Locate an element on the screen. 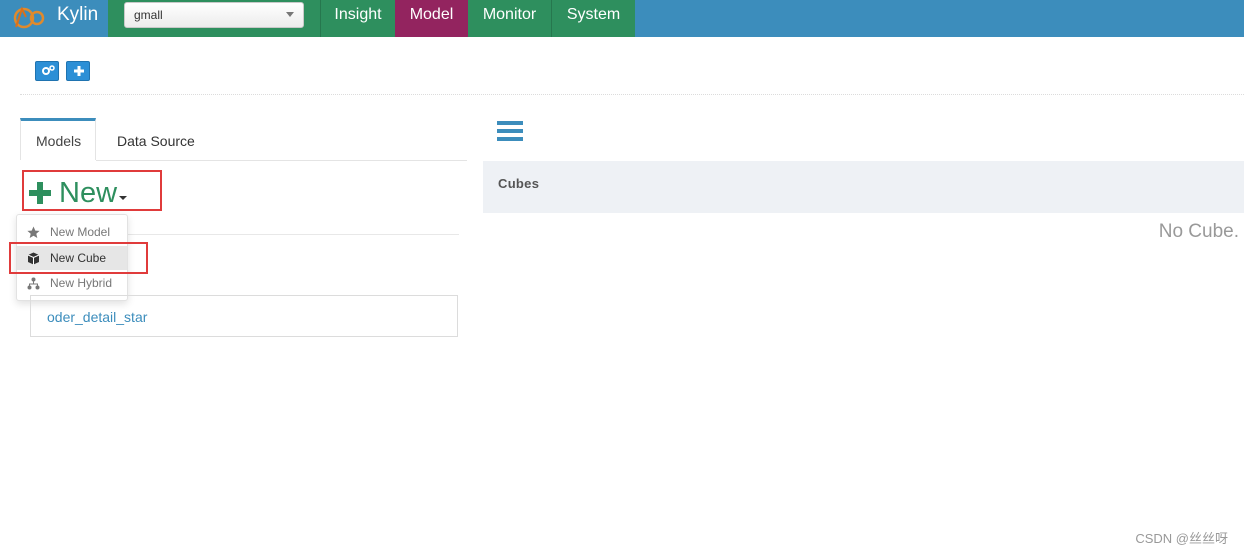  watermark: CSDN @丝丝呀 is located at coordinates (1181, 538).